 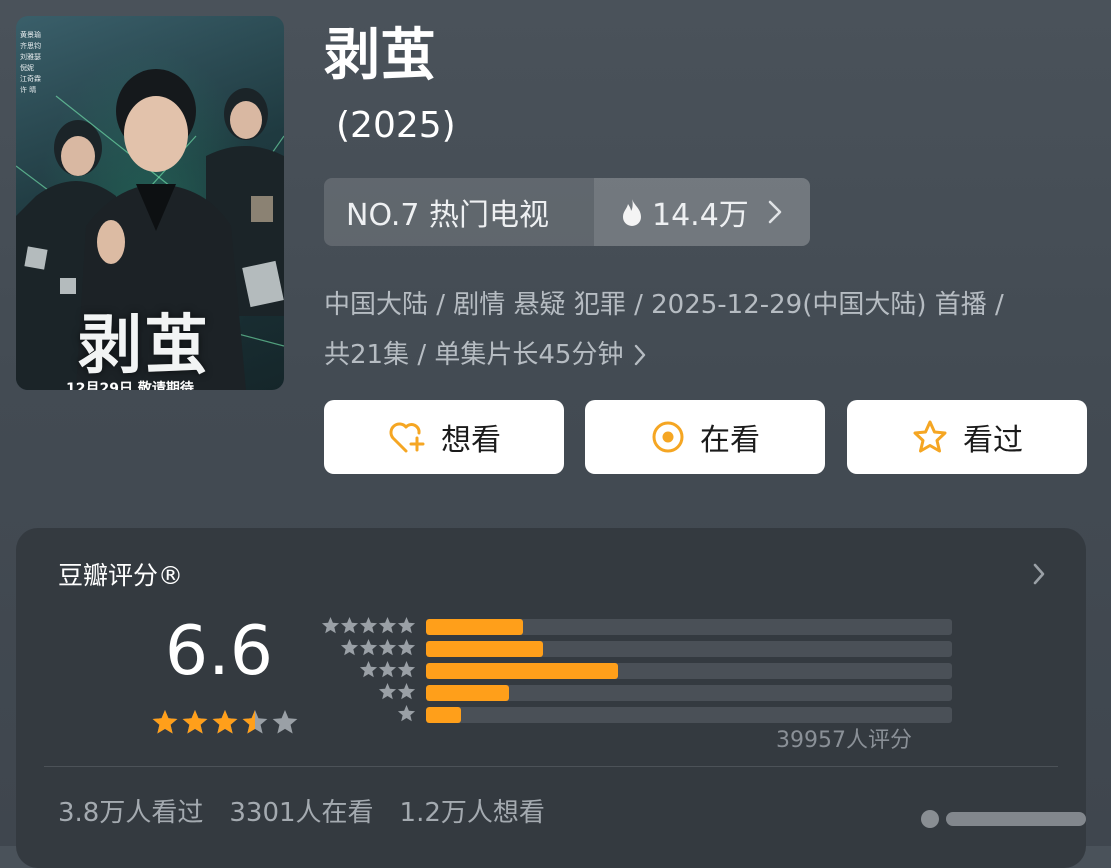 I want to click on heat-indicator: 14.4万, so click(x=702, y=212).